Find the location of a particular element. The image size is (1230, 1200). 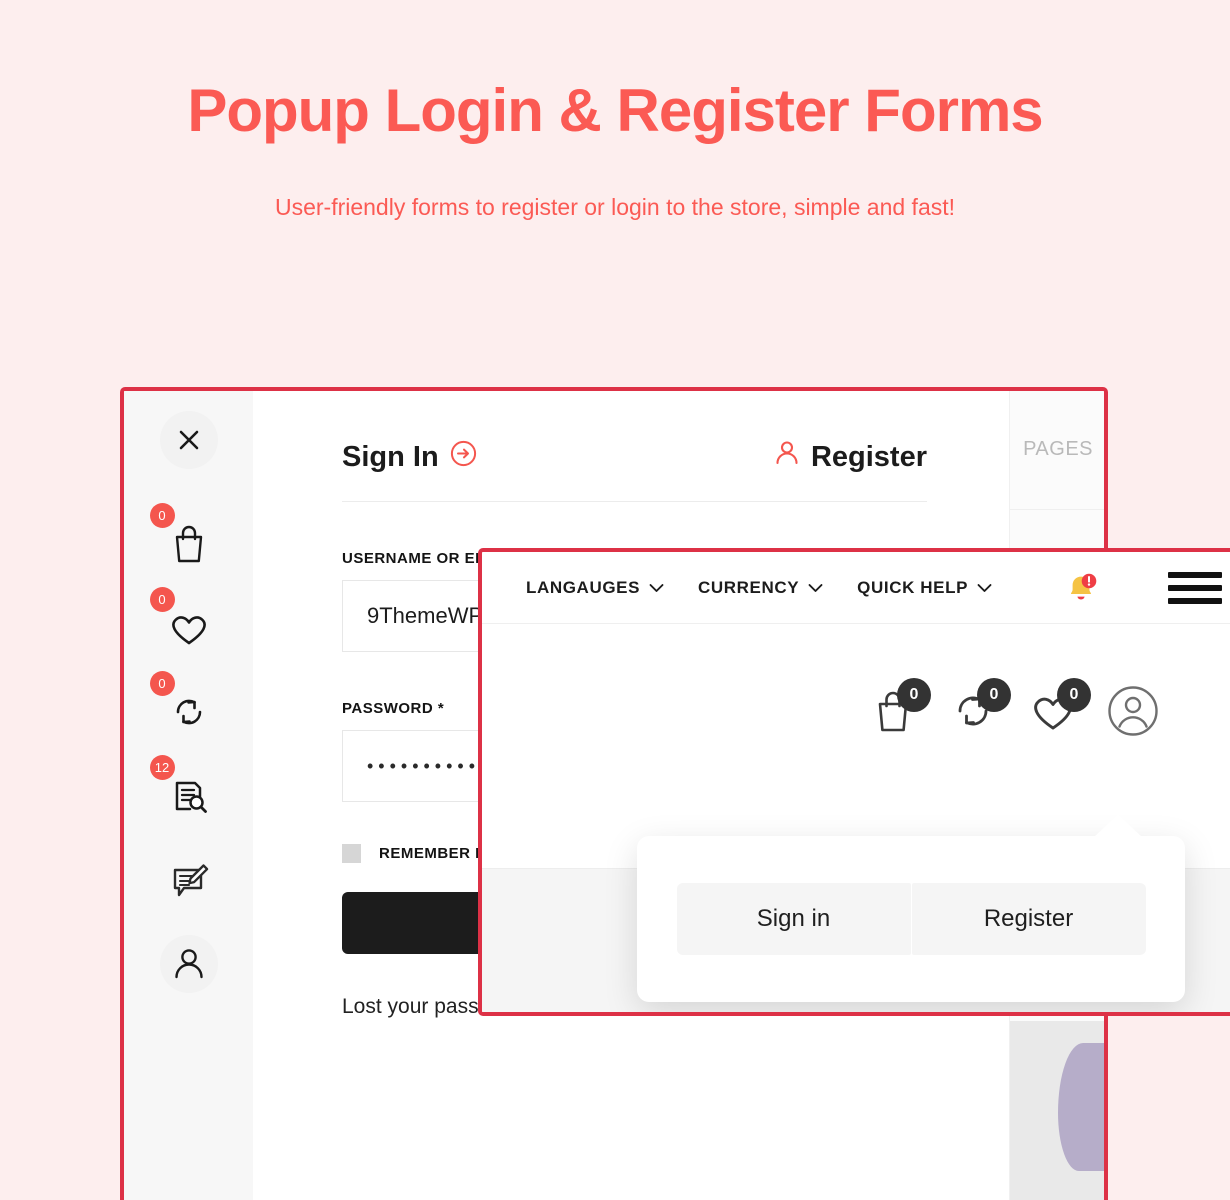

sidebar: 0 0 0 12 is located at coordinates (188, 795).